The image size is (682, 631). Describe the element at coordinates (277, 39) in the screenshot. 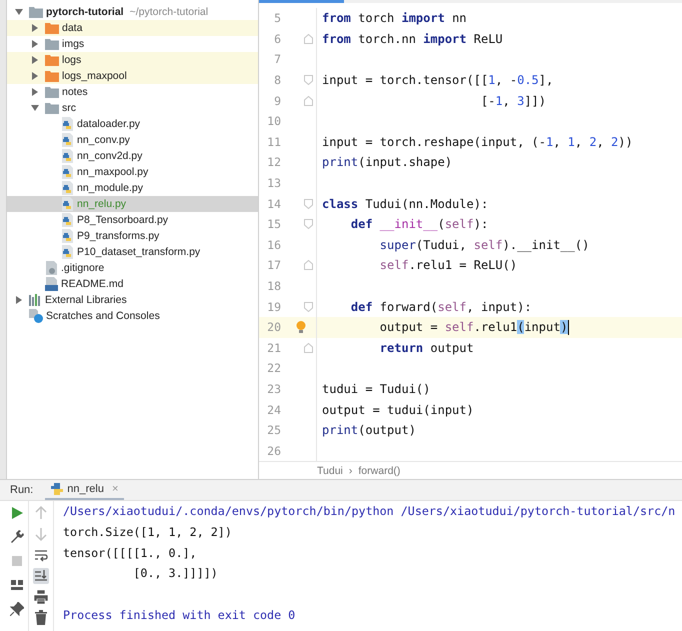

I see `line-number: 6` at that location.